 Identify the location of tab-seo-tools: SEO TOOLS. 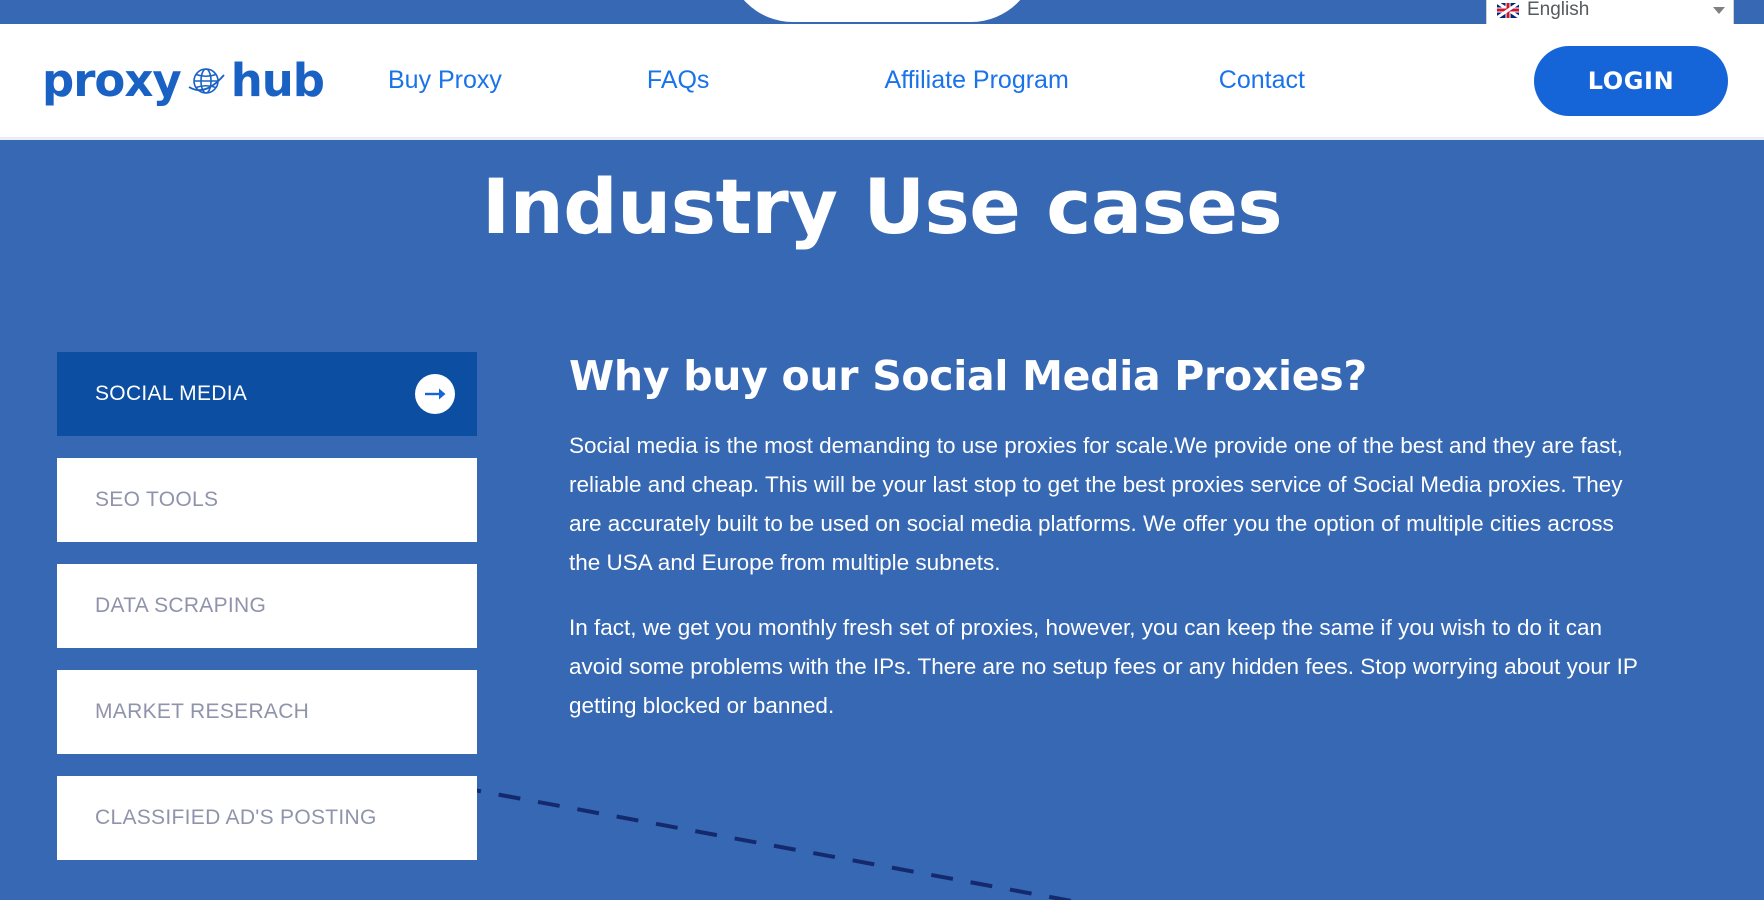
(267, 500).